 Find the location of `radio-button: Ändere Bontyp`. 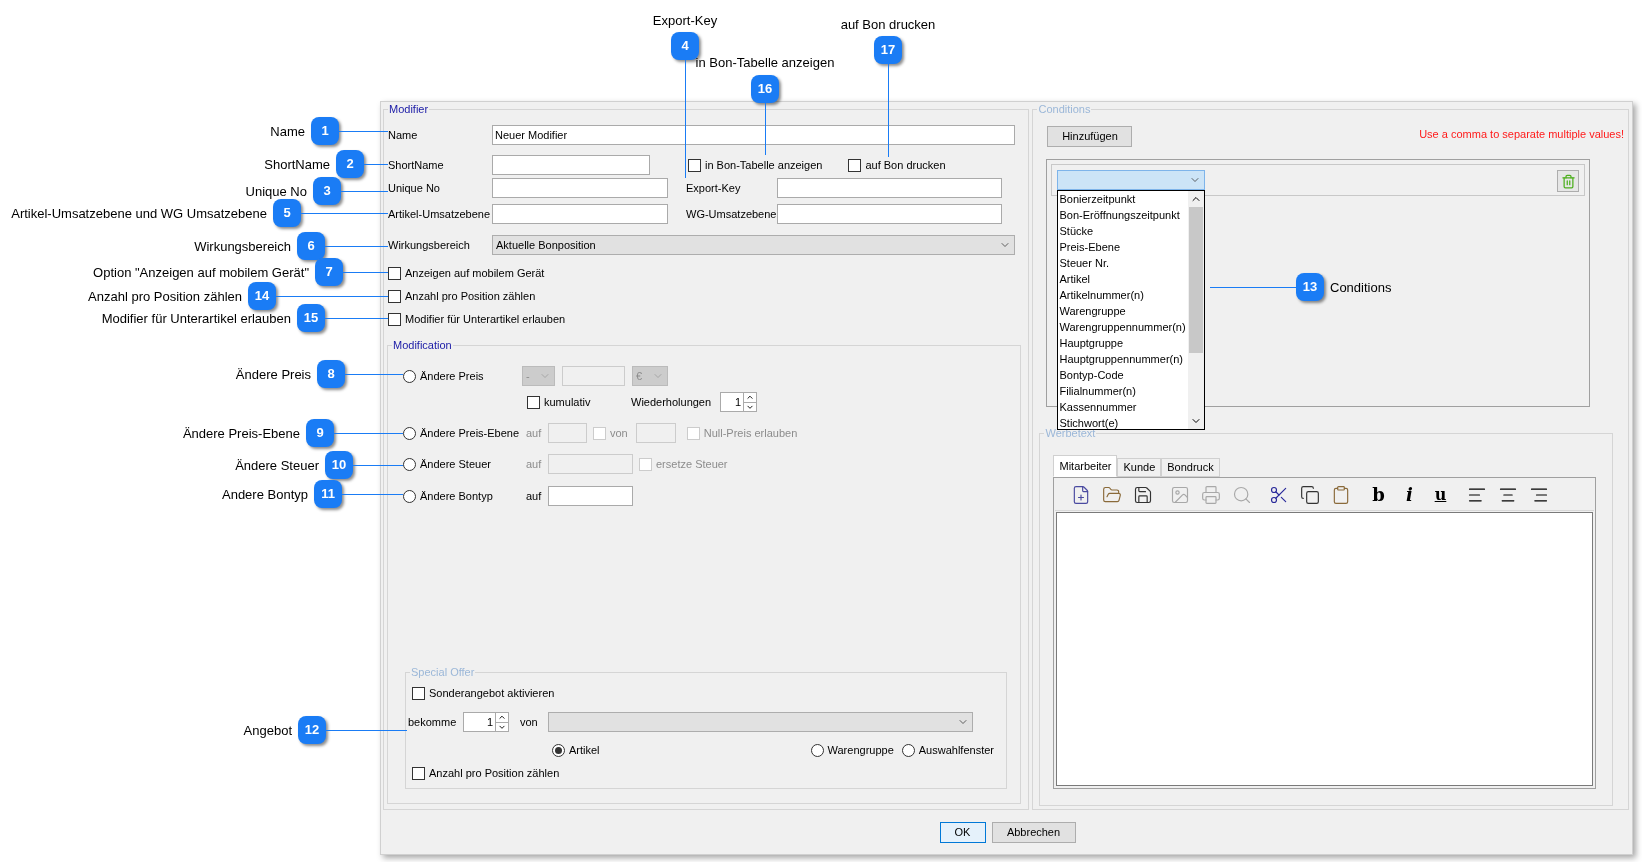

radio-button: Ändere Bontyp is located at coordinates (462, 496).